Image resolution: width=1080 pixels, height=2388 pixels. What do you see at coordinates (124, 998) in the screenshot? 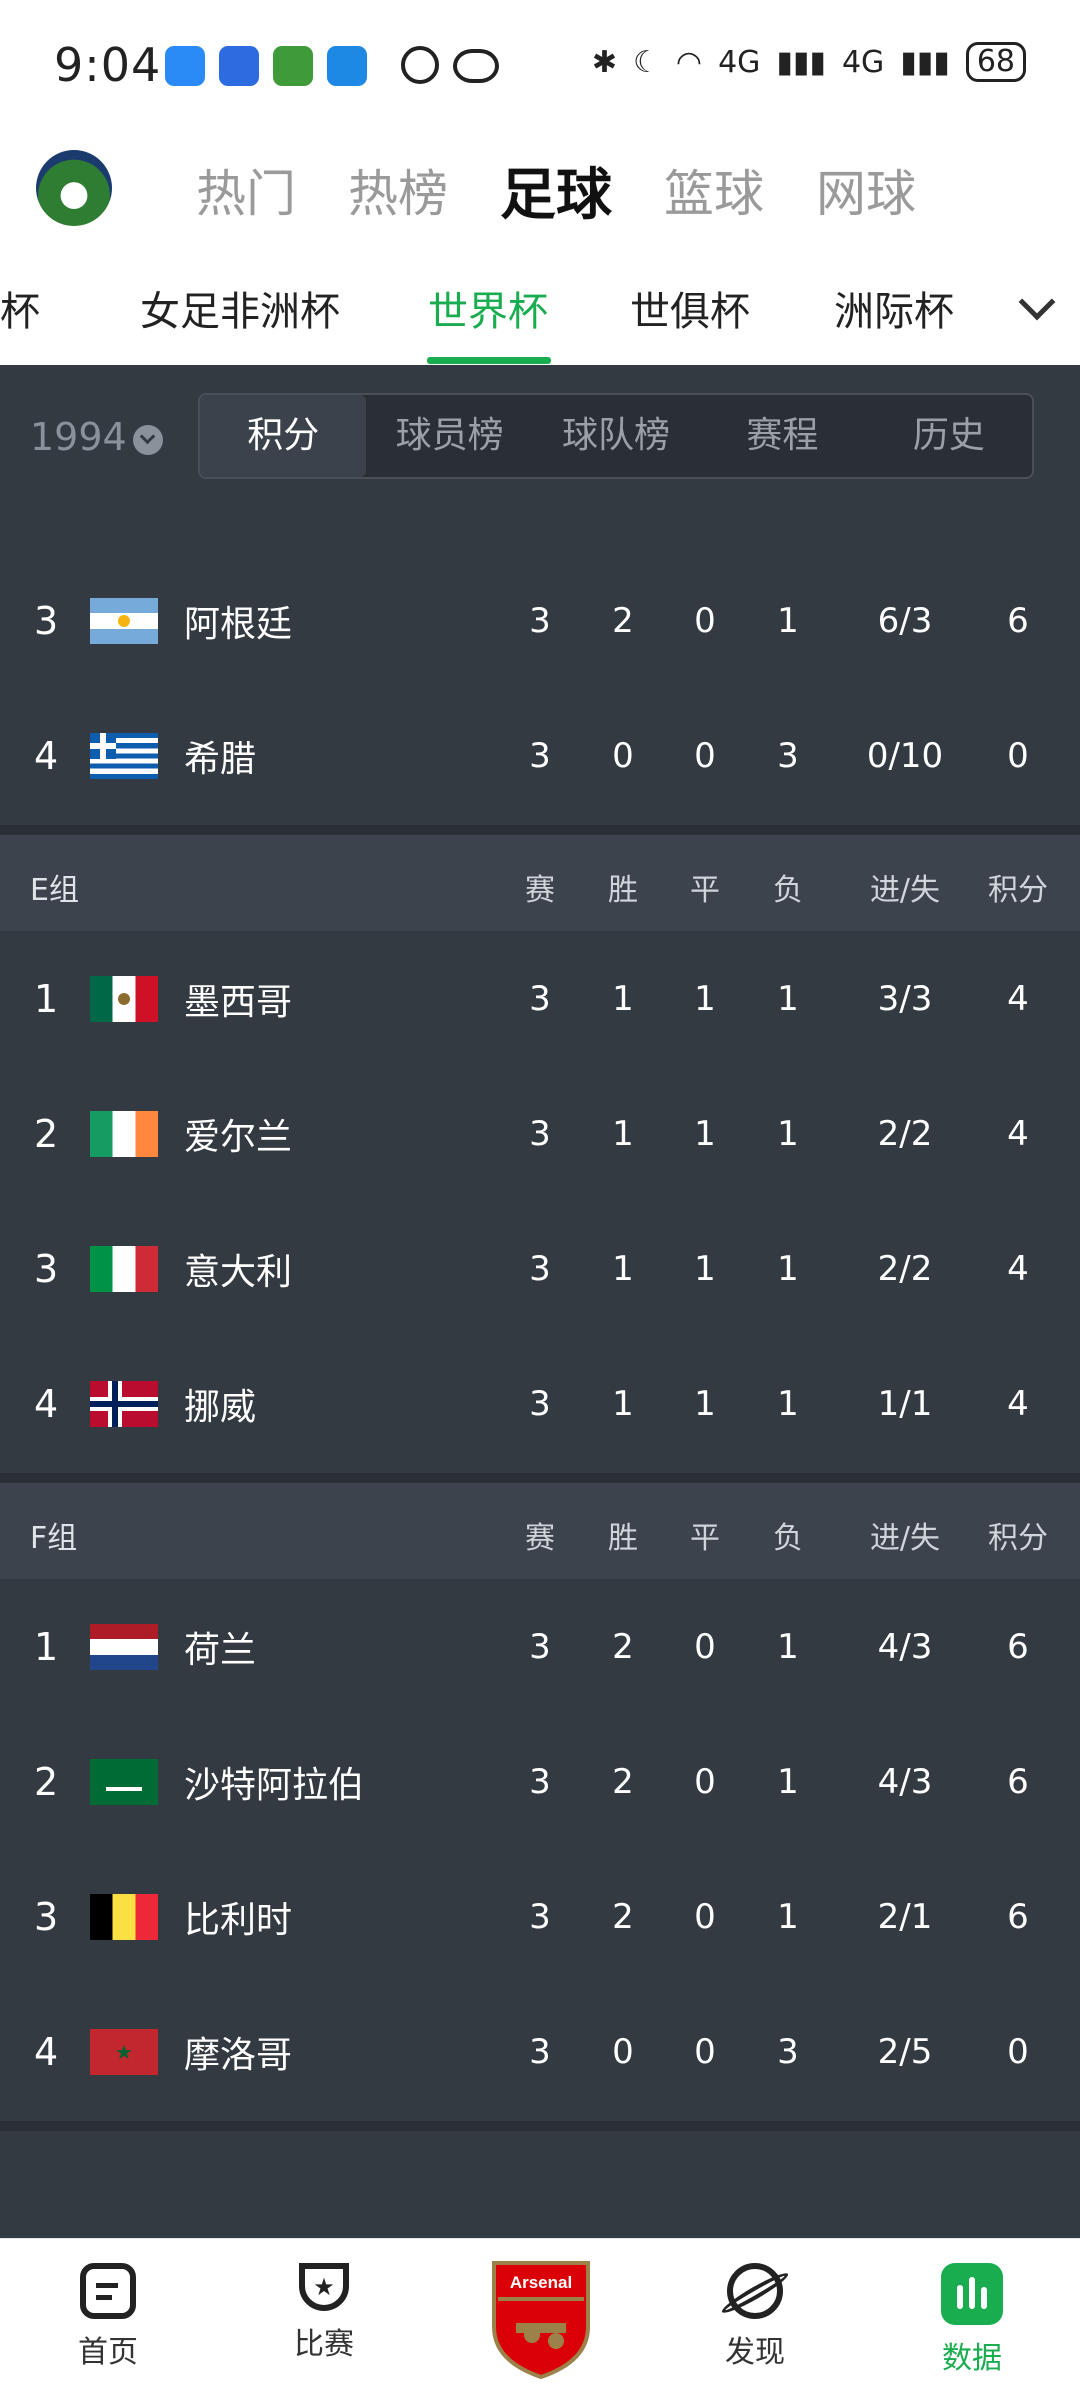
I see `mexico-flag-icon` at bounding box center [124, 998].